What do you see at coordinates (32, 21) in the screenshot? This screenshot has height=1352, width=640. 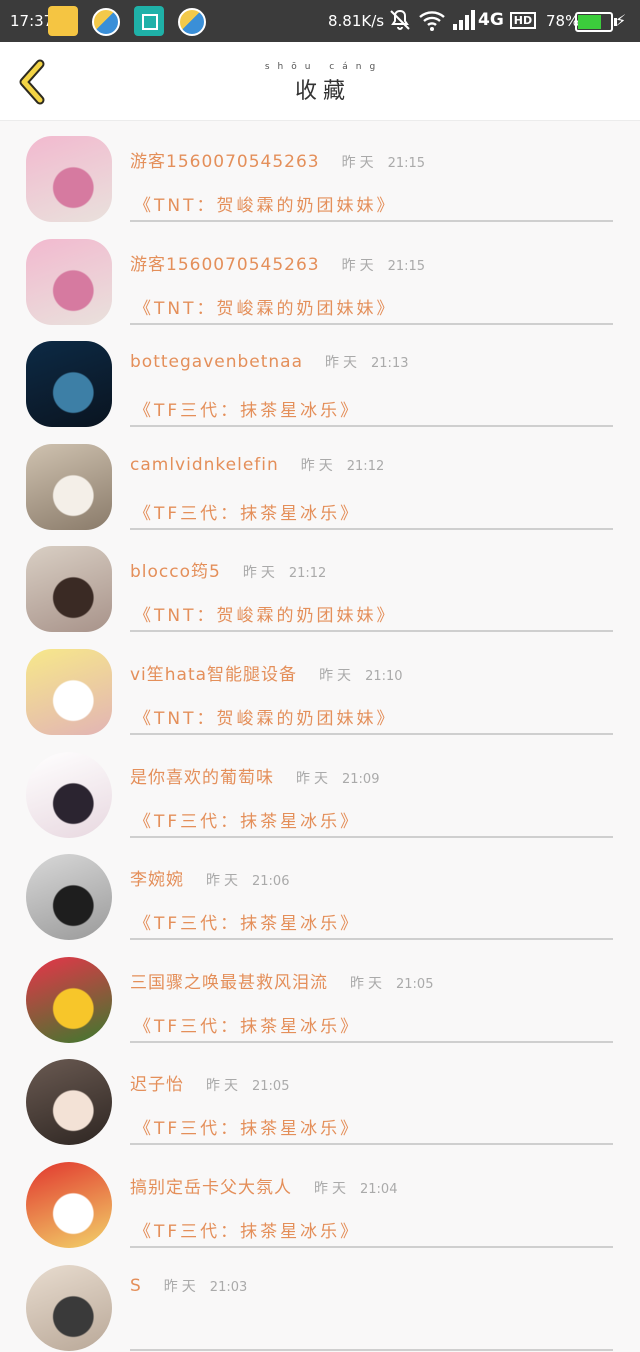 I see `status-time: 17:37` at bounding box center [32, 21].